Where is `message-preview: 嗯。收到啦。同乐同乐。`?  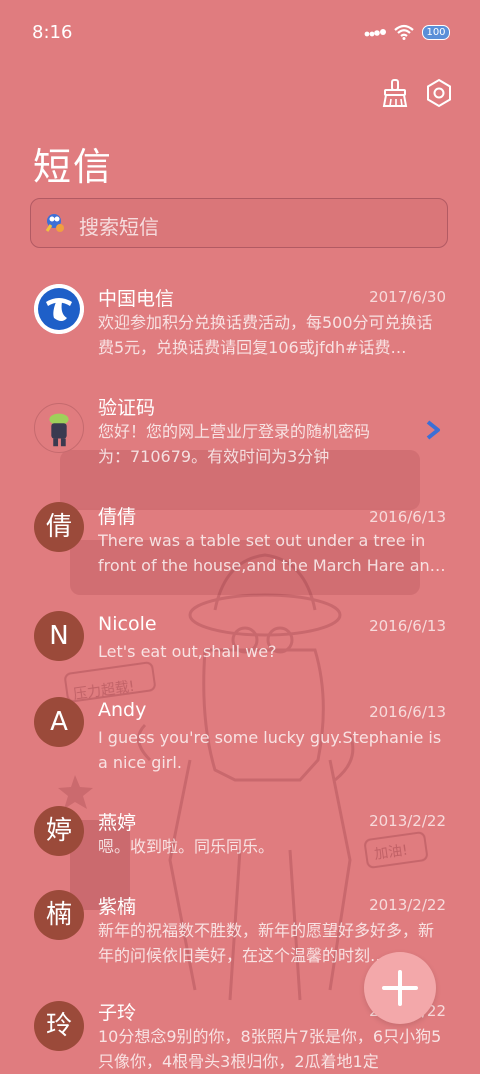
message-preview: 嗯。收到啦。同乐同乐。 is located at coordinates (186, 846).